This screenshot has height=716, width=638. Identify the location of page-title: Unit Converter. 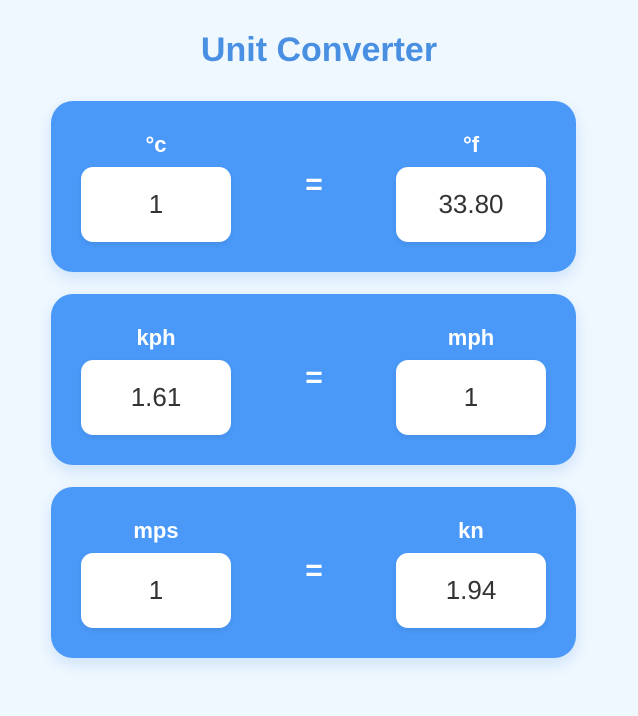
(319, 50).